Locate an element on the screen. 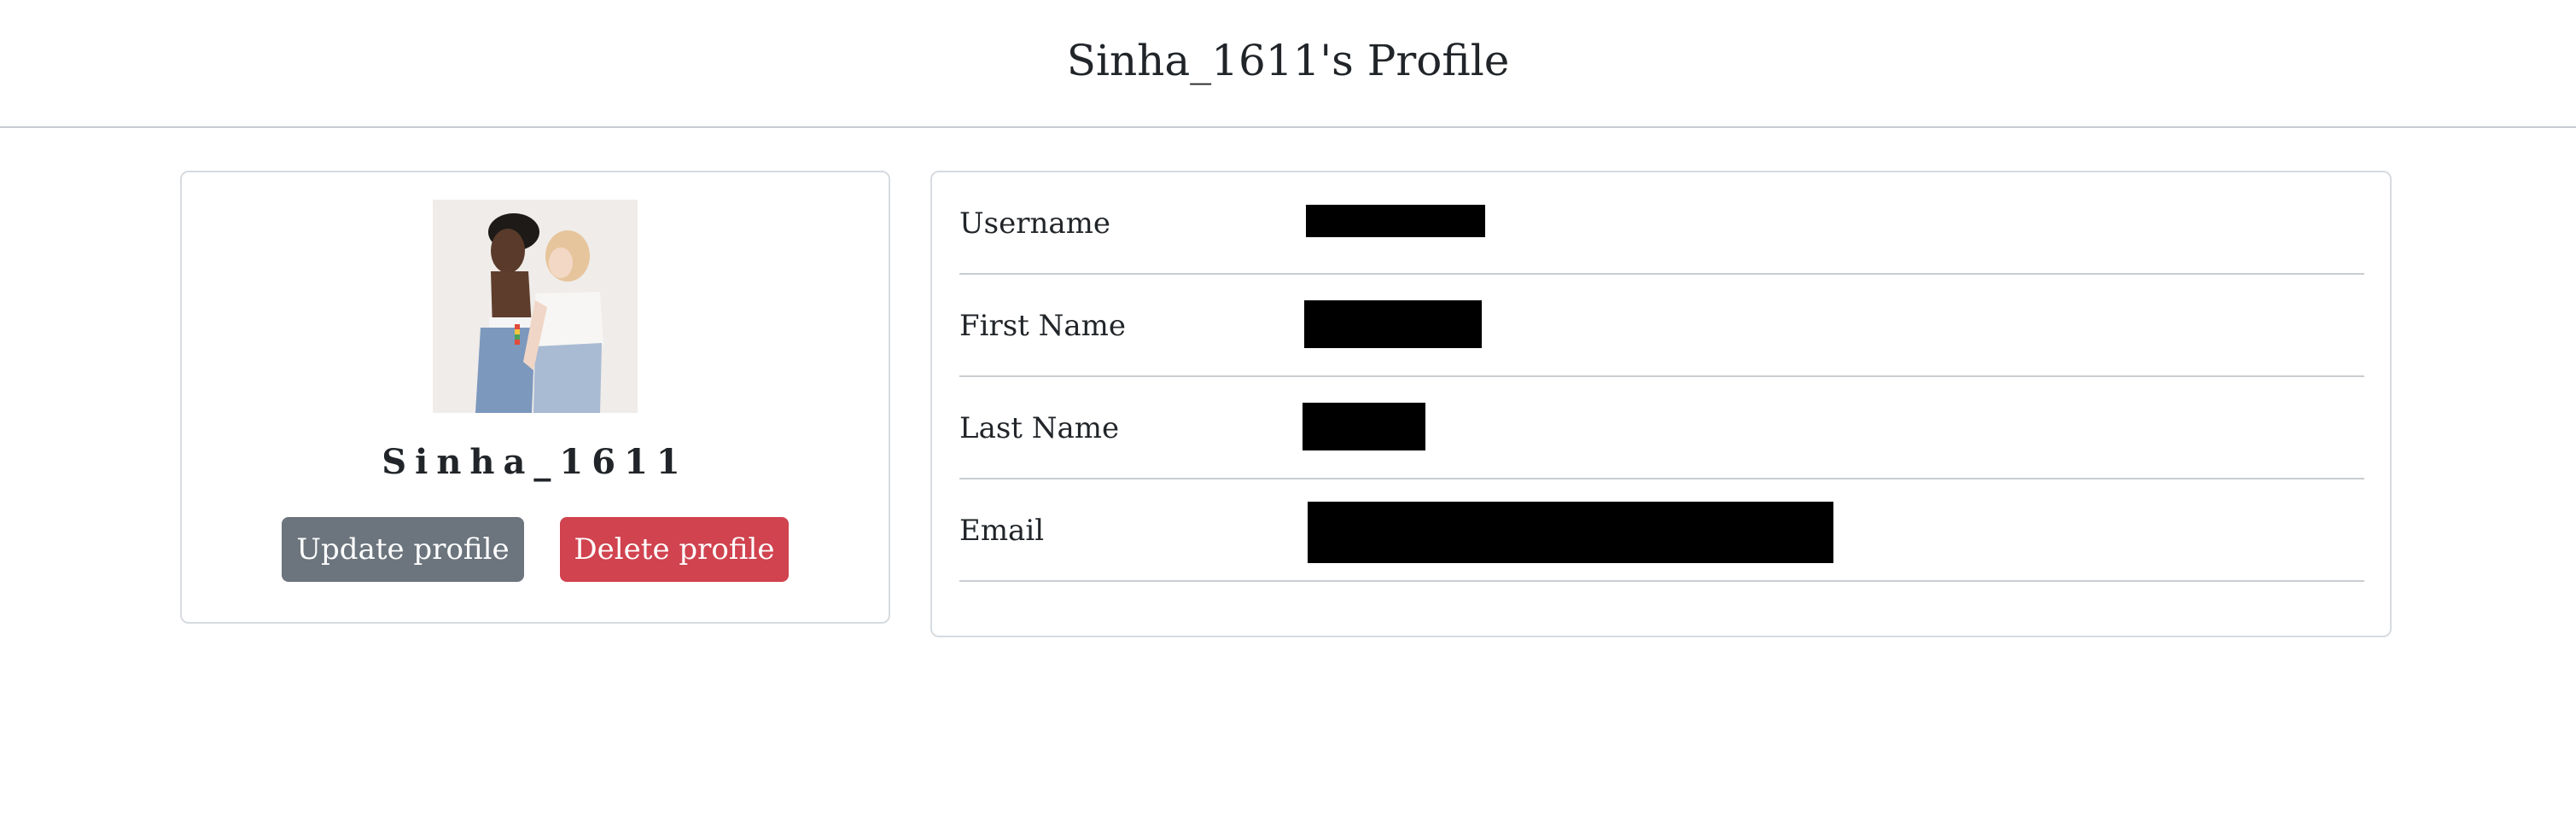 The width and height of the screenshot is (2576, 831). delete-profile-button: Delete profile is located at coordinates (674, 549).